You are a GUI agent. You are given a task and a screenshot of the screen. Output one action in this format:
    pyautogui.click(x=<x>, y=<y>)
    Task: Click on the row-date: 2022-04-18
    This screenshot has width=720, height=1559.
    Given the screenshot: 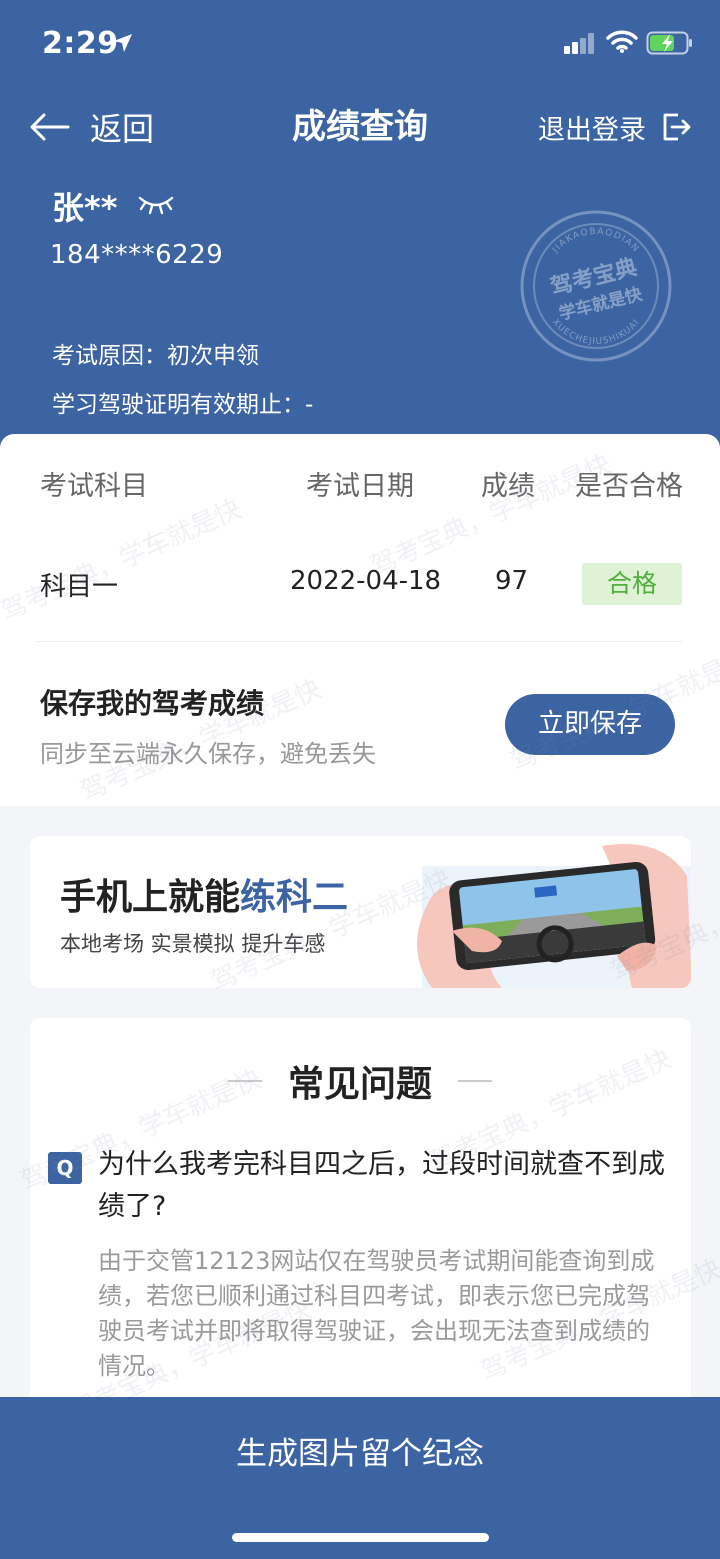 What is the action you would take?
    pyautogui.click(x=366, y=581)
    